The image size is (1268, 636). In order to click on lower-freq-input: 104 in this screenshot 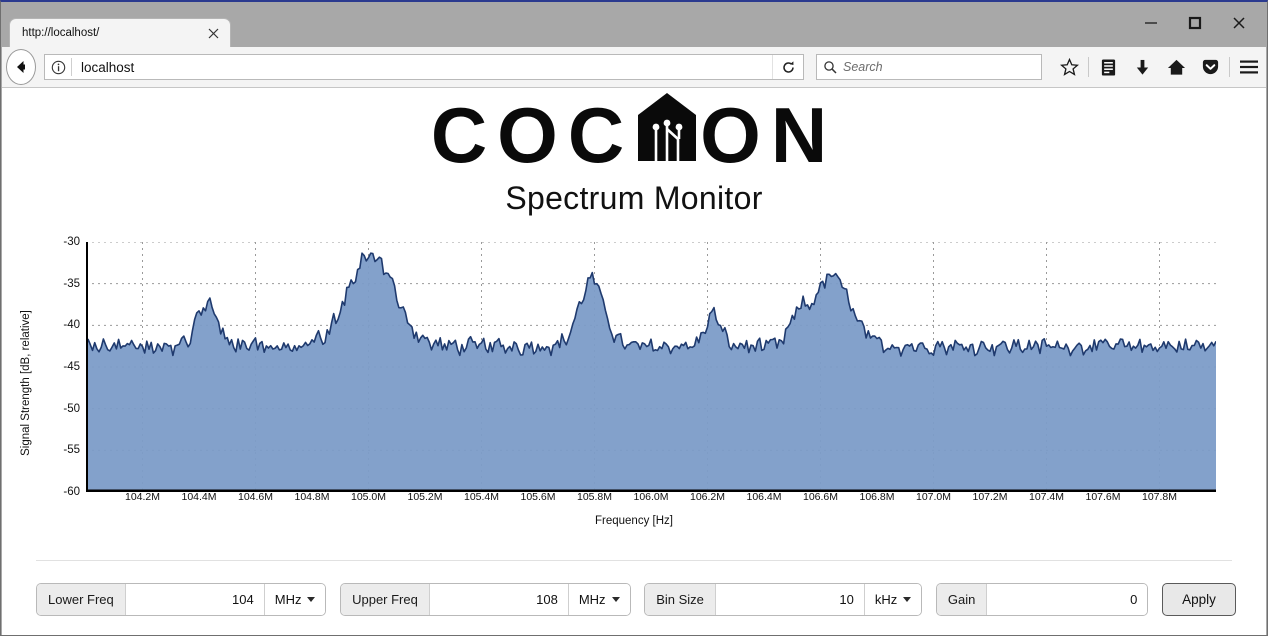, I will do `click(194, 599)`.